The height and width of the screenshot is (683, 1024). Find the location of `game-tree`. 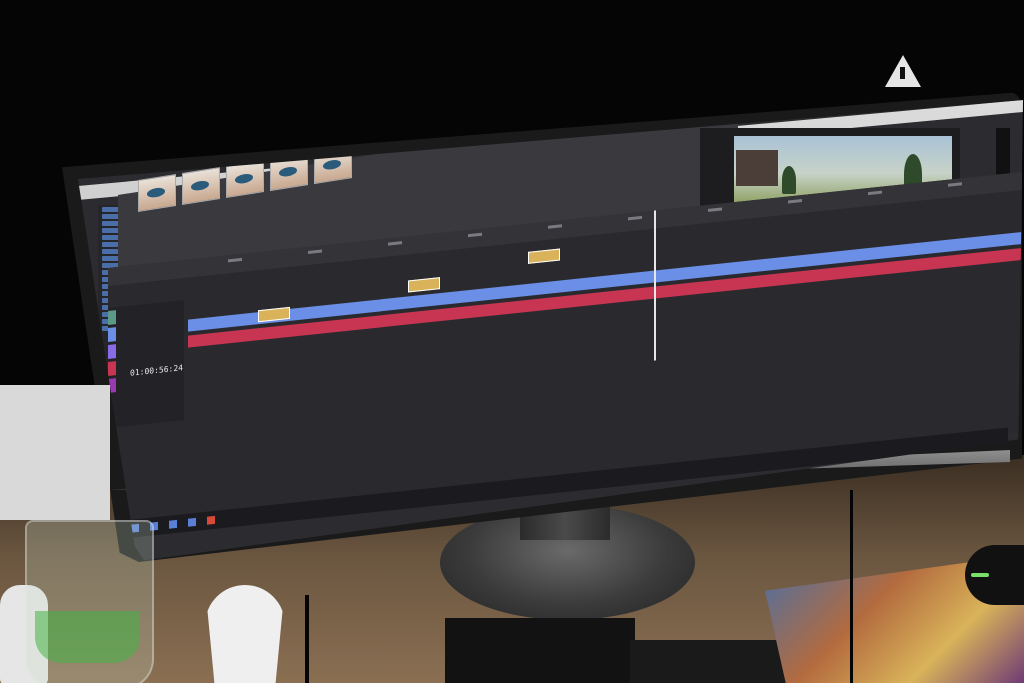

game-tree is located at coordinates (789, 180).